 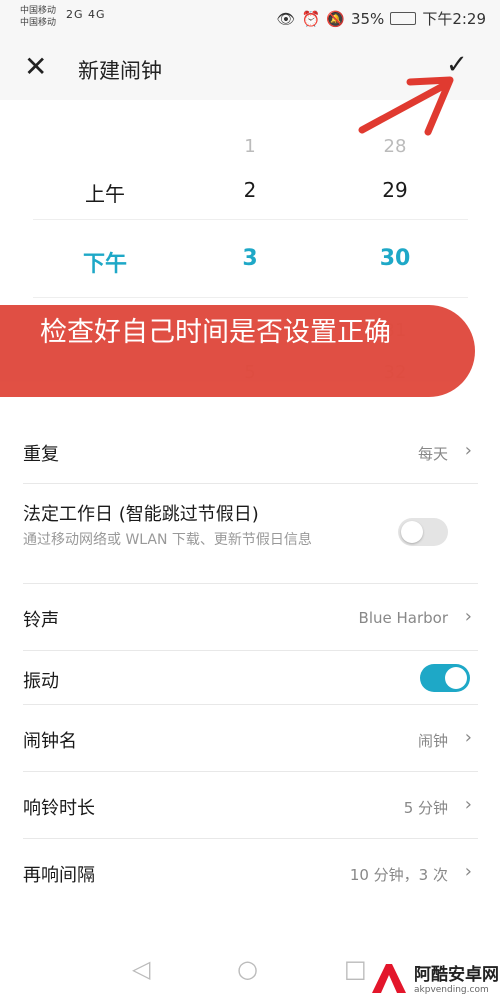 I want to click on close-icon: ✕, so click(x=35, y=67).